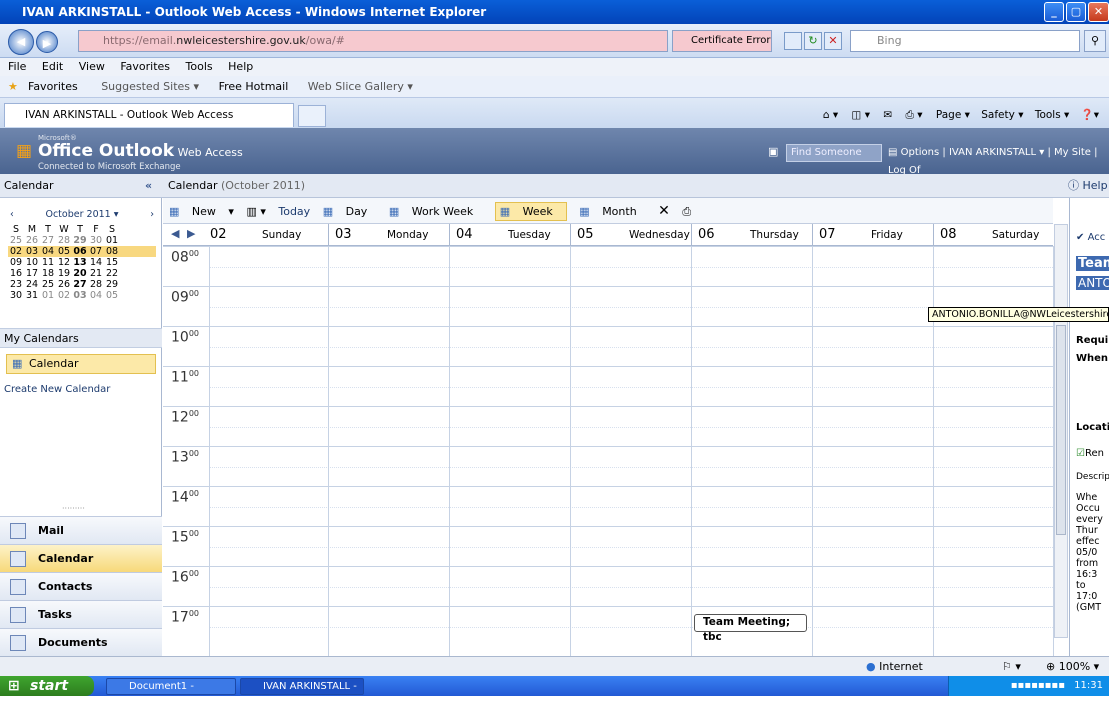 The width and height of the screenshot is (1109, 709). What do you see at coordinates (266, 235) in the screenshot?
I see `day-header-sunday: 02 Sunday` at bounding box center [266, 235].